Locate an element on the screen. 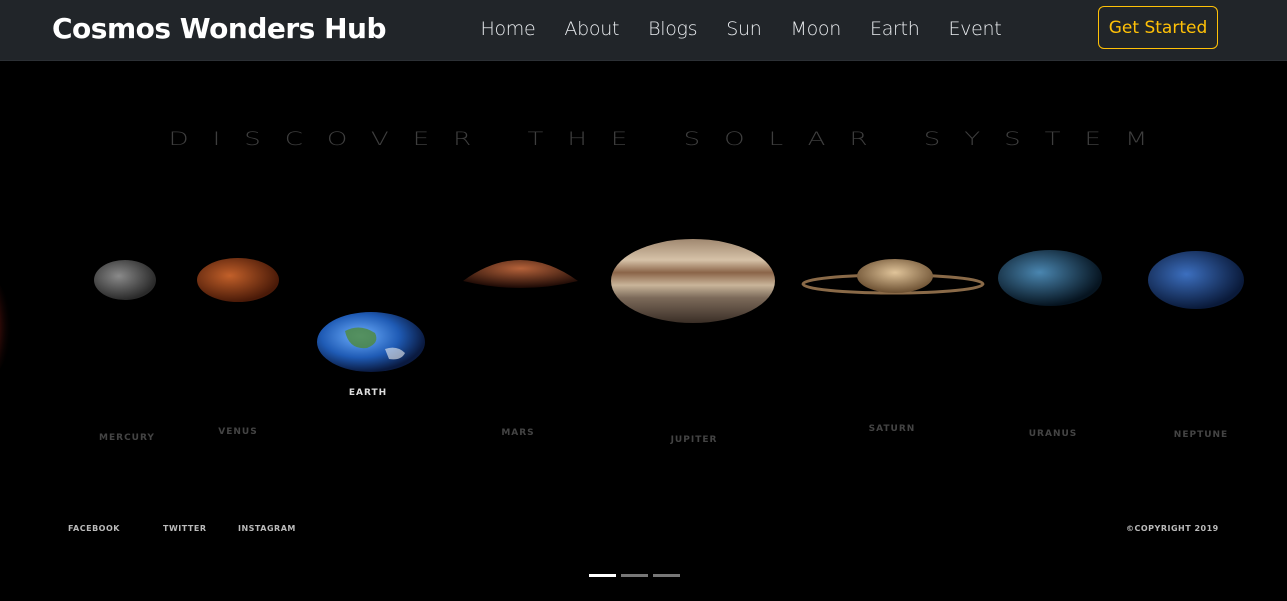 This screenshot has height=601, width=1287. label-mars: MARS is located at coordinates (518, 433).